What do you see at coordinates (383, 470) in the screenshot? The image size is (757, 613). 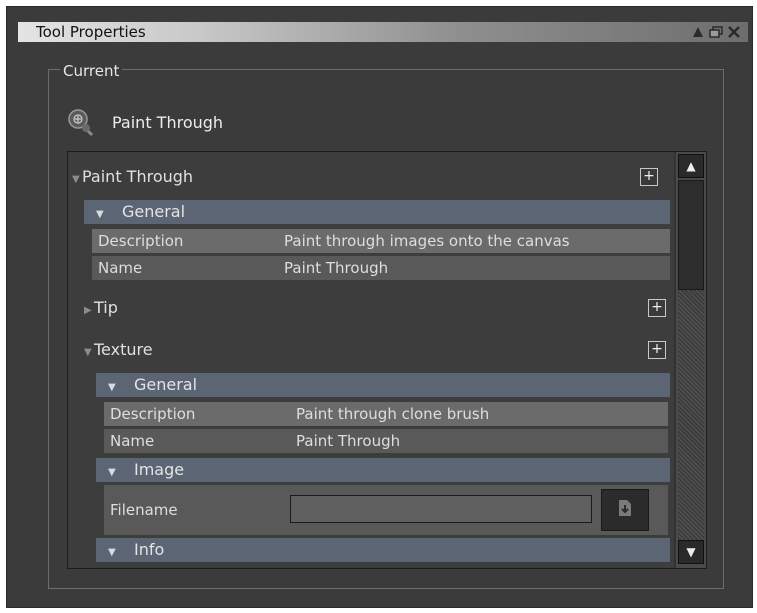 I see `subhead-image: ▼ Image` at bounding box center [383, 470].